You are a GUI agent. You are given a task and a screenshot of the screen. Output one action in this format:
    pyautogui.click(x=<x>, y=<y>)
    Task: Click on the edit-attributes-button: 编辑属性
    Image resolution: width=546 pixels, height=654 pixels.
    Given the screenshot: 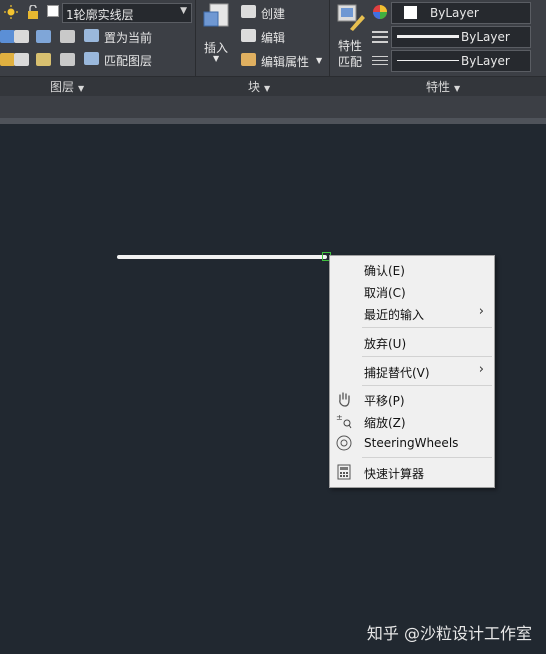 What is the action you would take?
    pyautogui.click(x=285, y=61)
    